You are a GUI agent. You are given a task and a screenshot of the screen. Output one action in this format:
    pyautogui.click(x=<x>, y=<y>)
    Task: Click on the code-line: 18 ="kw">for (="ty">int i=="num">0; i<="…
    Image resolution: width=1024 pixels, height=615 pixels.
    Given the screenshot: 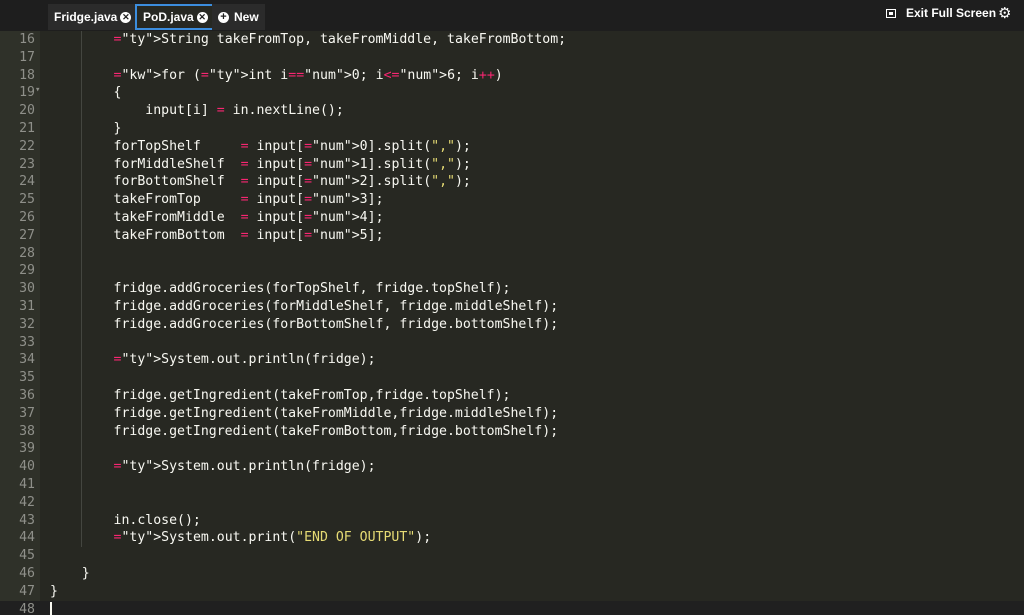 What is the action you would take?
    pyautogui.click(x=512, y=76)
    